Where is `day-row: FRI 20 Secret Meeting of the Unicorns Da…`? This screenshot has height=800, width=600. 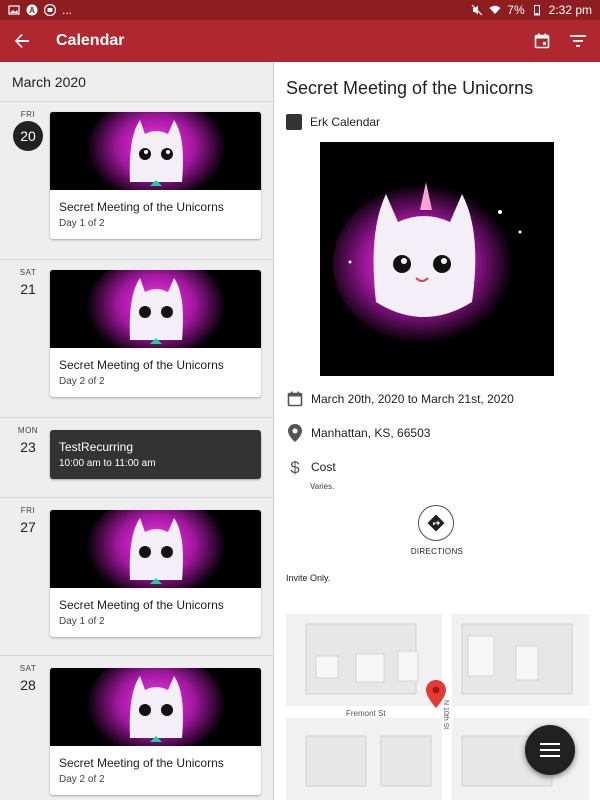
day-row: FRI 20 Secret Meeting of the Unicorns Da… is located at coordinates (136, 181).